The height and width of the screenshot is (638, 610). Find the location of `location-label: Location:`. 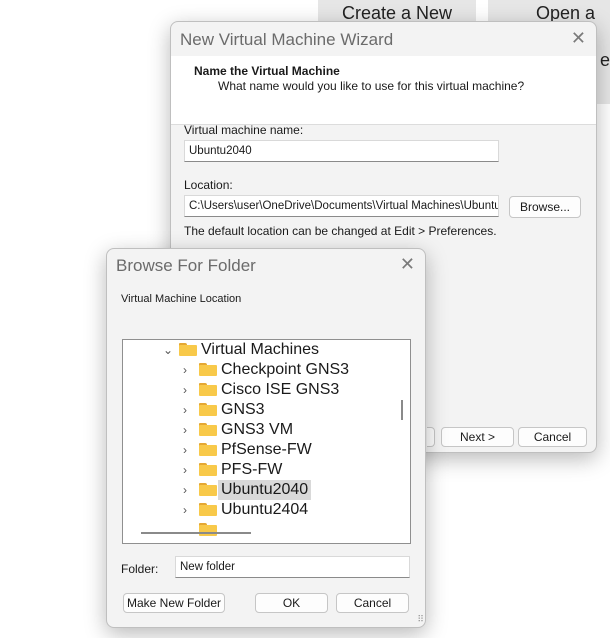

location-label: Location: is located at coordinates (208, 185).